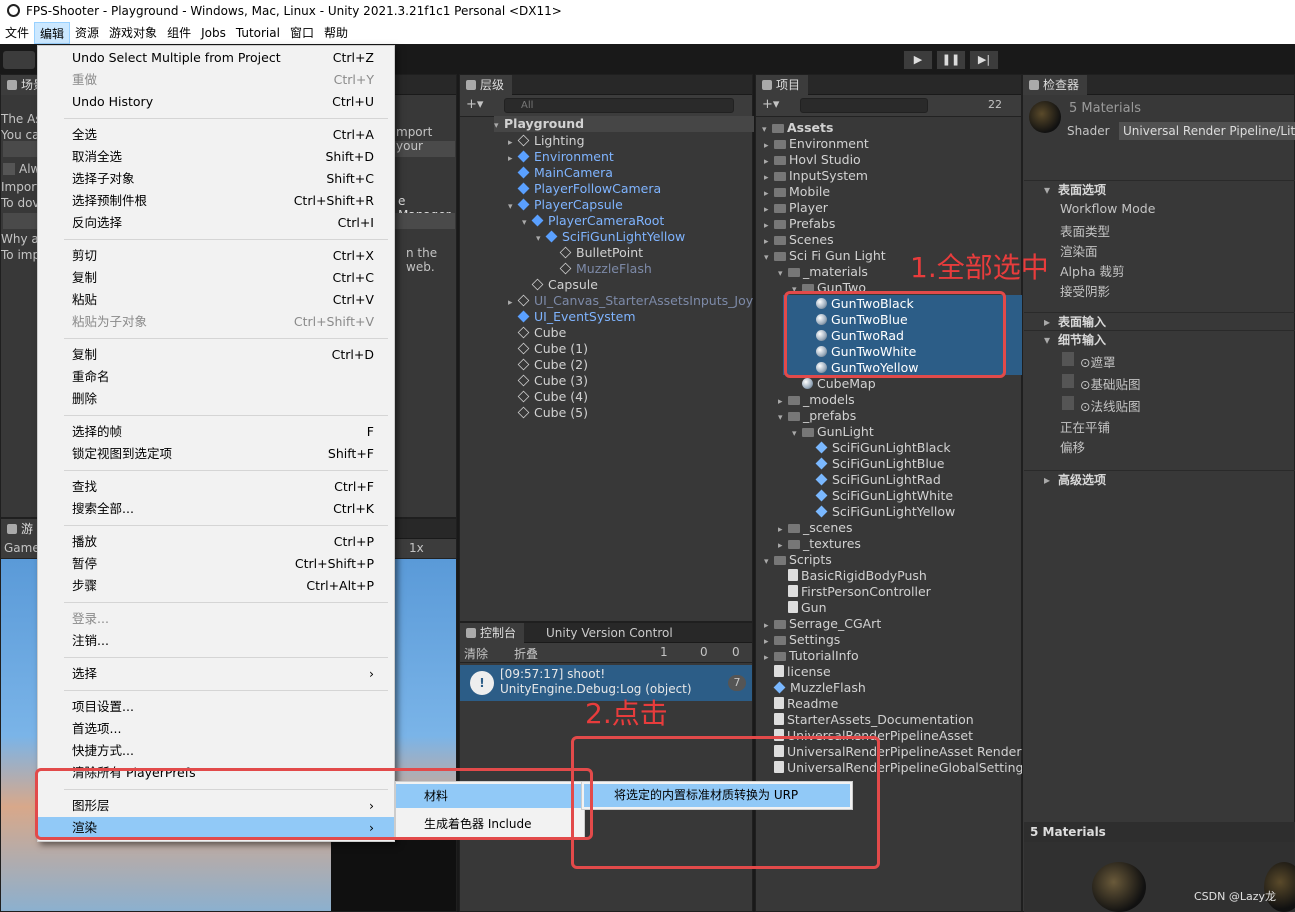 This screenshot has height=912, width=1295. I want to click on play-button: ▶, so click(918, 60).